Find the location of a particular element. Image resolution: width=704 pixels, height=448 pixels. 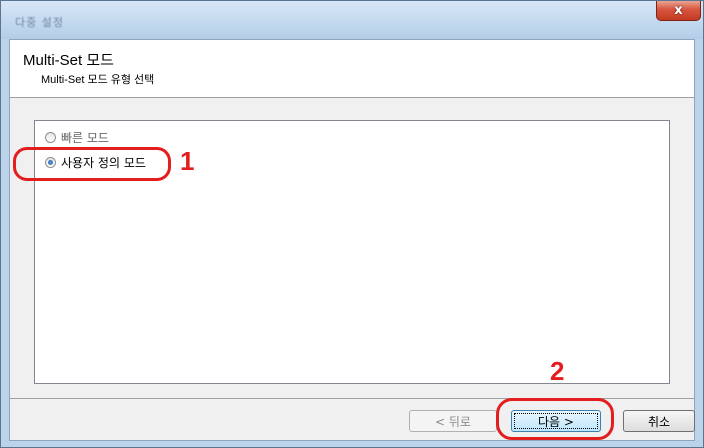

radio-option-quick-mode: 빠른 모드 is located at coordinates (77, 137).